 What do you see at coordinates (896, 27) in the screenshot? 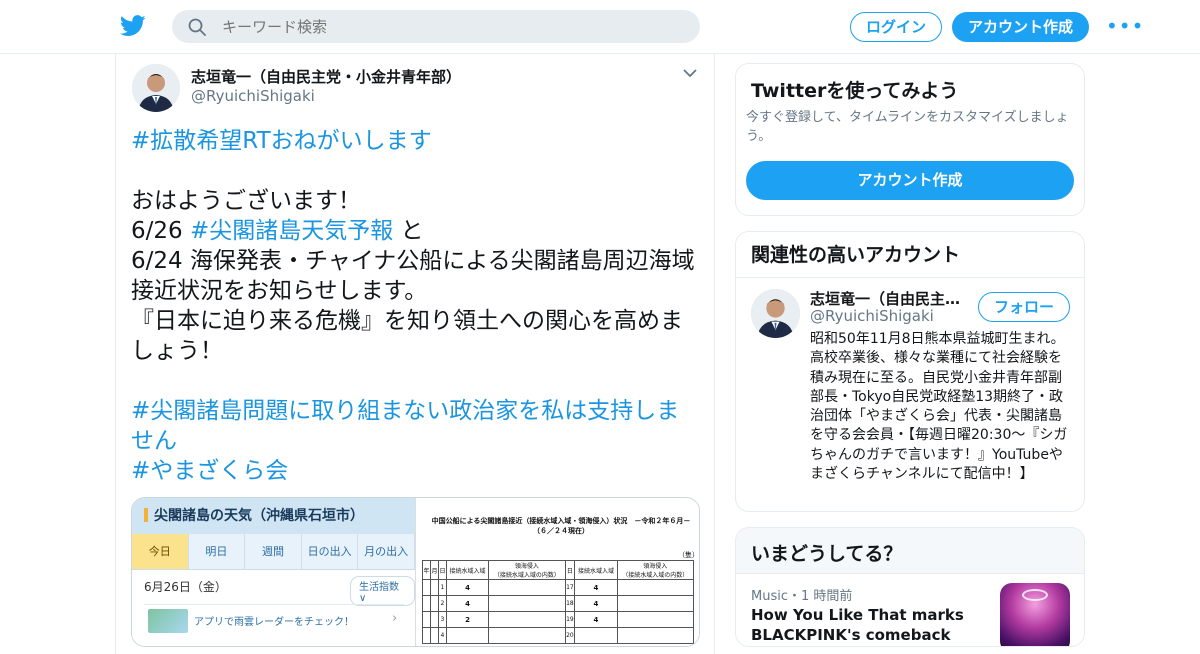
I see `login-button: ログイン` at bounding box center [896, 27].